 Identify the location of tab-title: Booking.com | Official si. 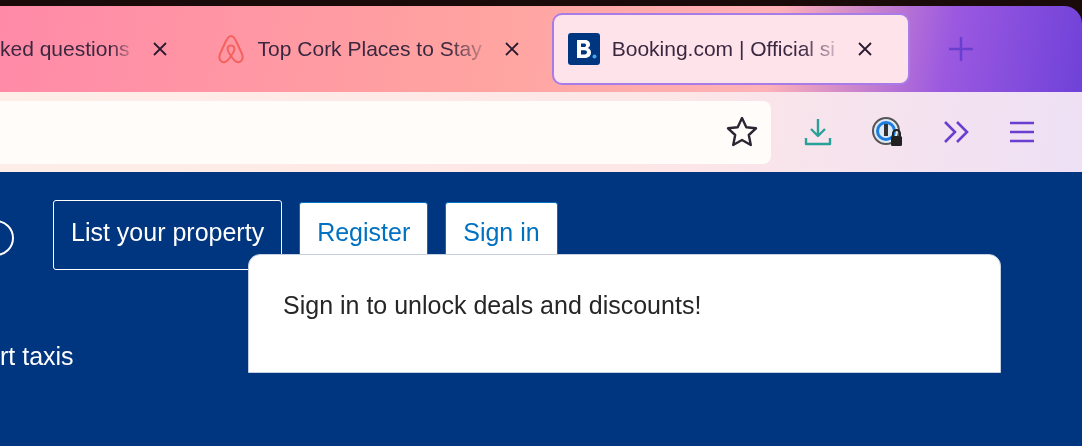
(723, 49).